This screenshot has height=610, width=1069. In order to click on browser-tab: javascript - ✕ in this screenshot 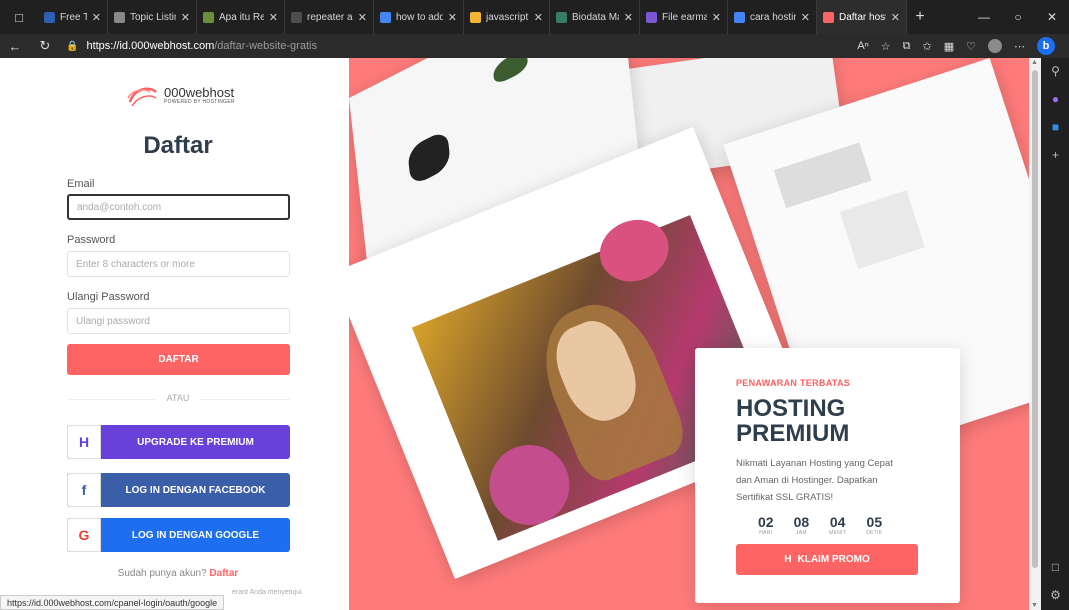, I will do `click(507, 17)`.